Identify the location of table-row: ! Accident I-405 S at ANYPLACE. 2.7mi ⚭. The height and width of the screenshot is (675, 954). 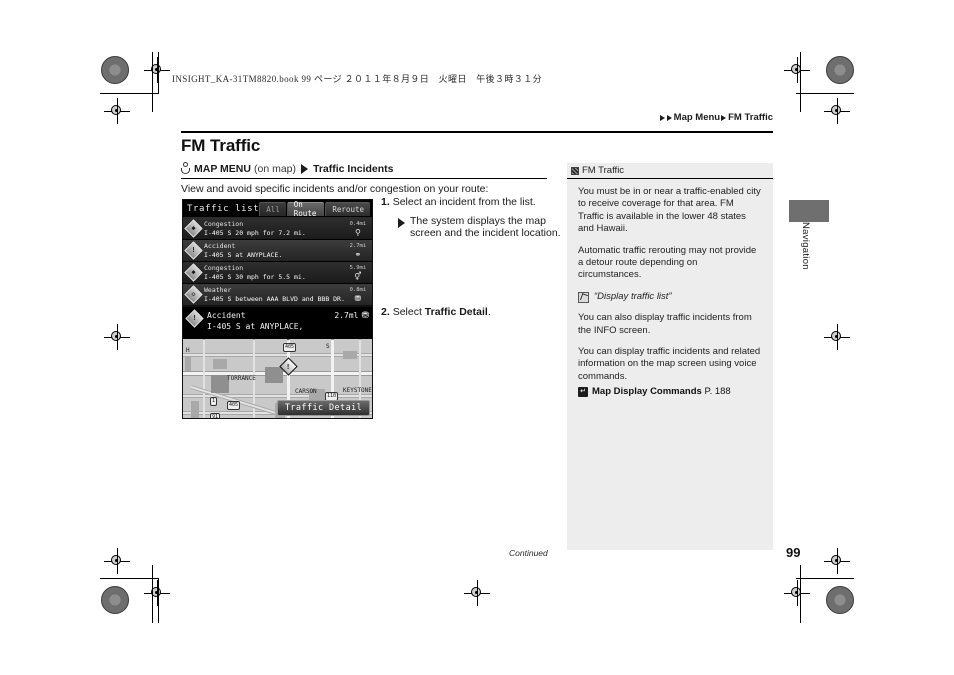
(277, 251).